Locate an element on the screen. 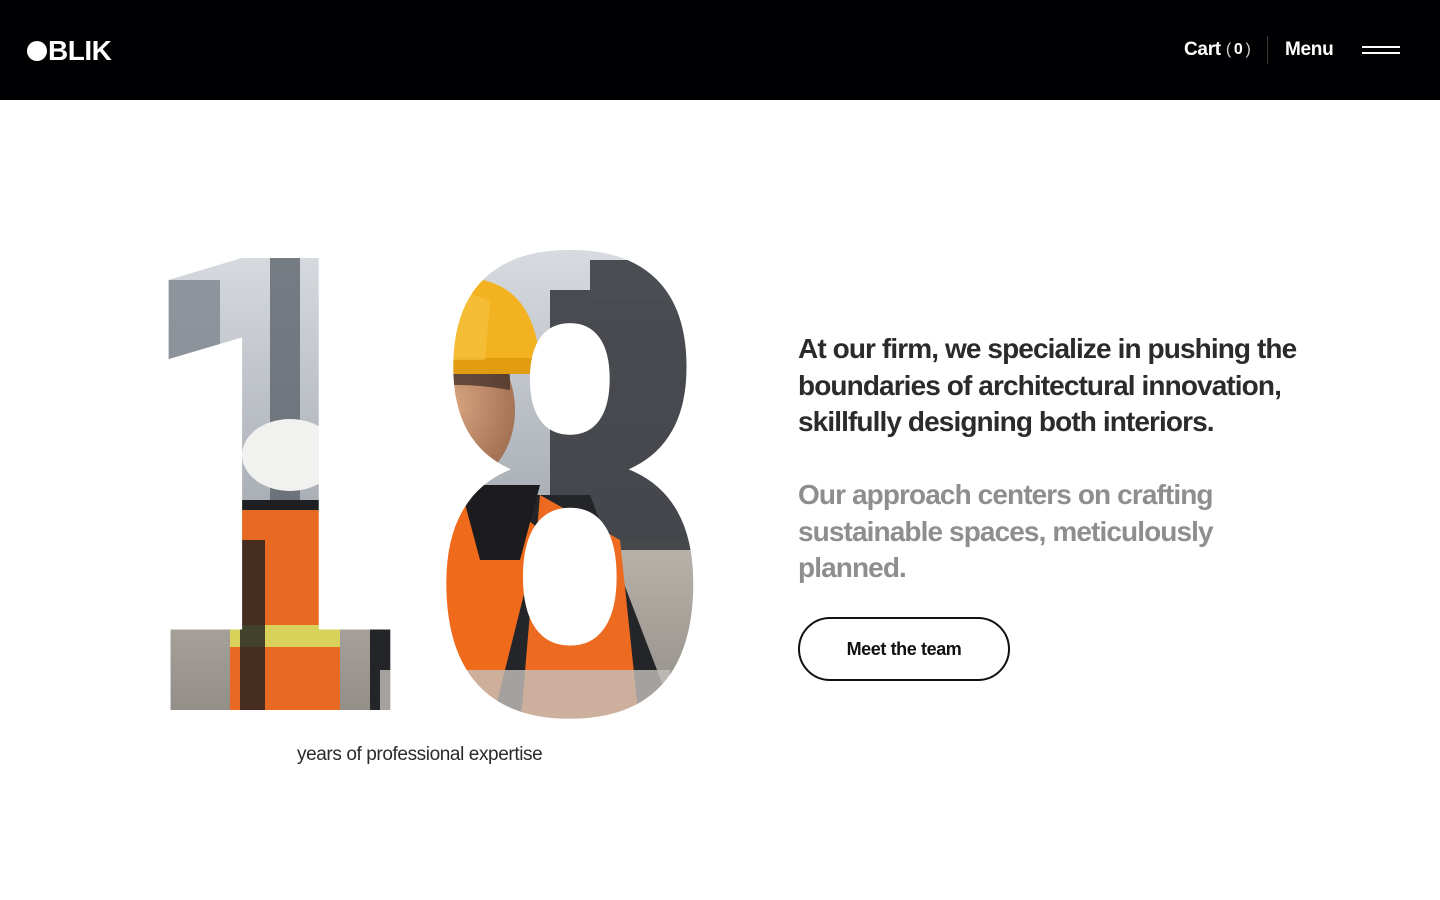  nav-divider is located at coordinates (1267, 50).